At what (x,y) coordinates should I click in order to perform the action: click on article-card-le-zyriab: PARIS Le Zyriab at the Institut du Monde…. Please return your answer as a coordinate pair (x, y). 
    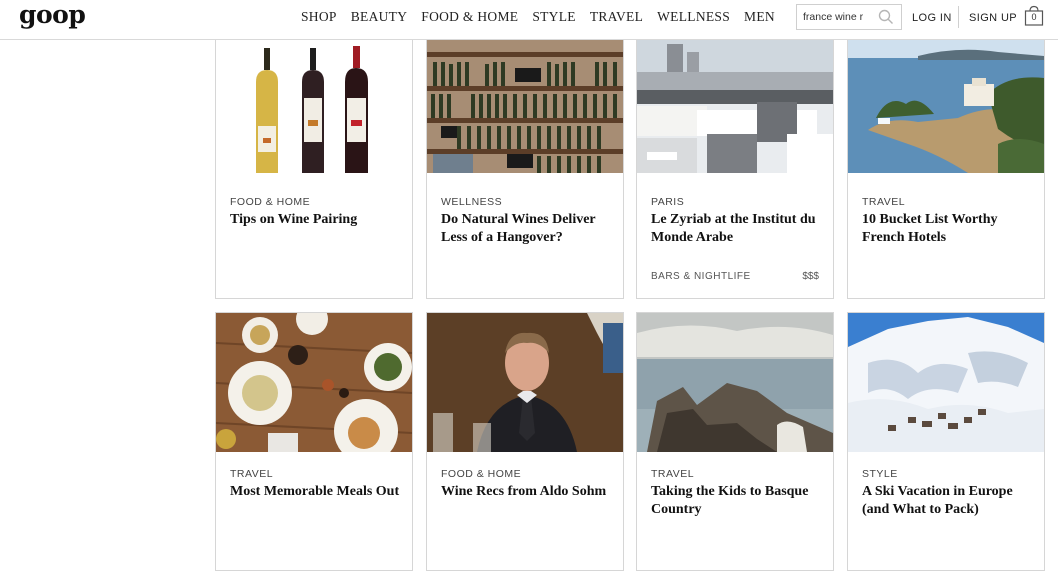
    Looking at the image, I should click on (735, 166).